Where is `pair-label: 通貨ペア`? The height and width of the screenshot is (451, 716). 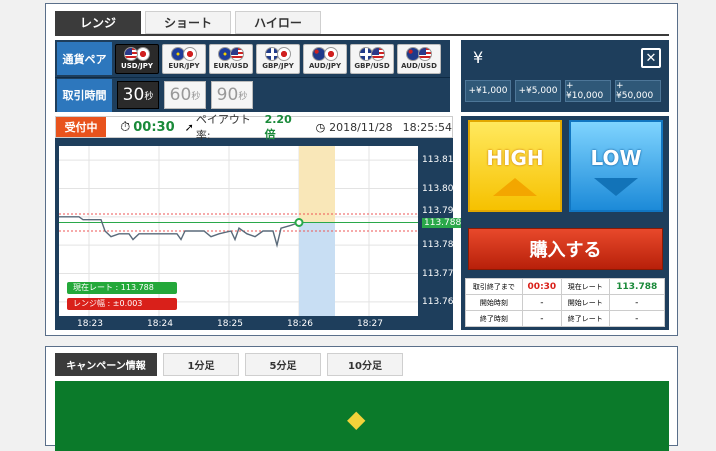 pair-label: 通貨ペア is located at coordinates (84, 58).